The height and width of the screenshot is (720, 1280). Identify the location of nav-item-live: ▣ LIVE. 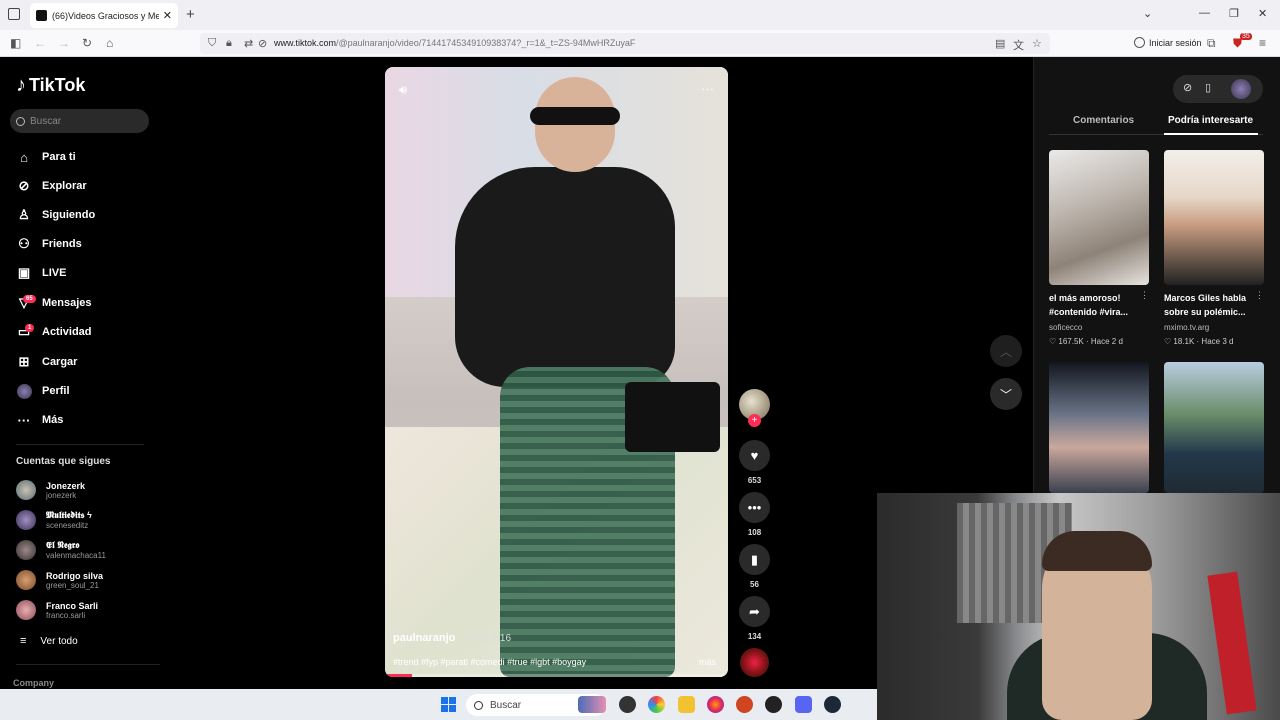
(41, 273).